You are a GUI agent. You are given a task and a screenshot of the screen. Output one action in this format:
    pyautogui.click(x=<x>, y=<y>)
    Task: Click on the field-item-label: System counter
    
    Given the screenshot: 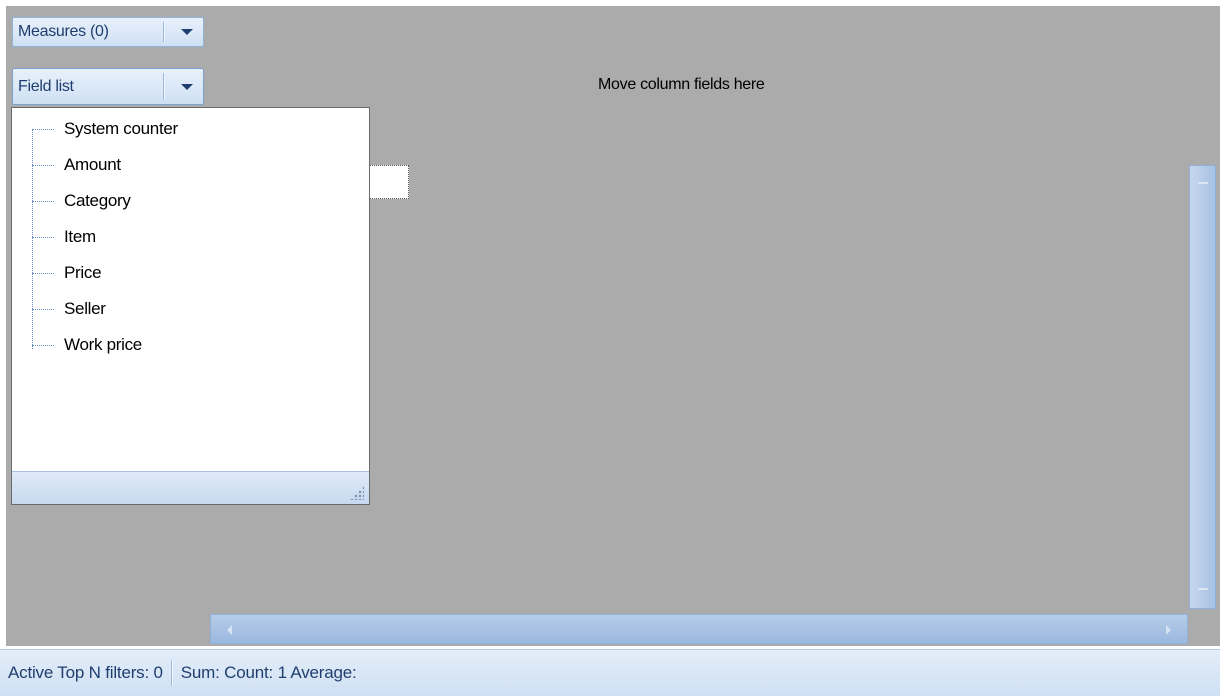 What is the action you would take?
    pyautogui.click(x=121, y=128)
    